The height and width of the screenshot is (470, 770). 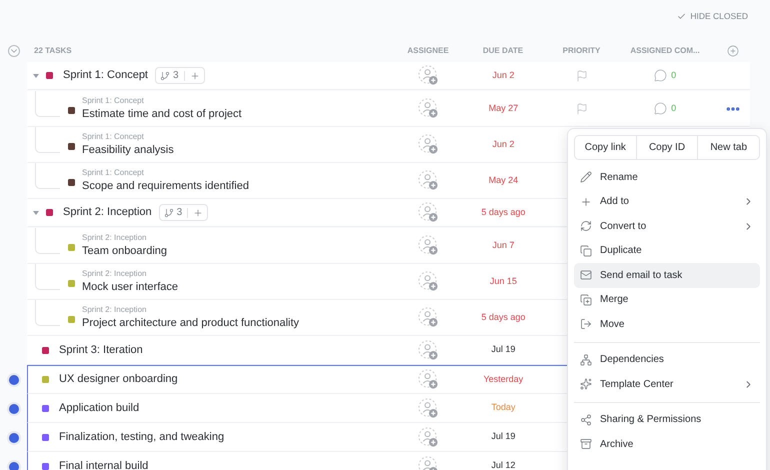 I want to click on menu-item-label: Rename, so click(x=619, y=177).